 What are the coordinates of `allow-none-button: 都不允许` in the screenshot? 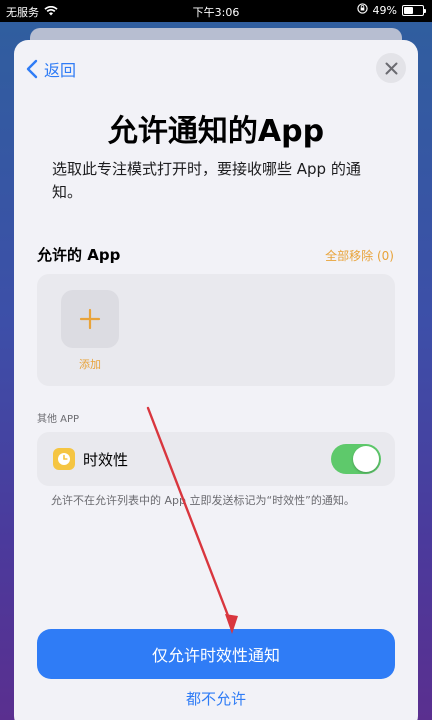 It's located at (216, 698).